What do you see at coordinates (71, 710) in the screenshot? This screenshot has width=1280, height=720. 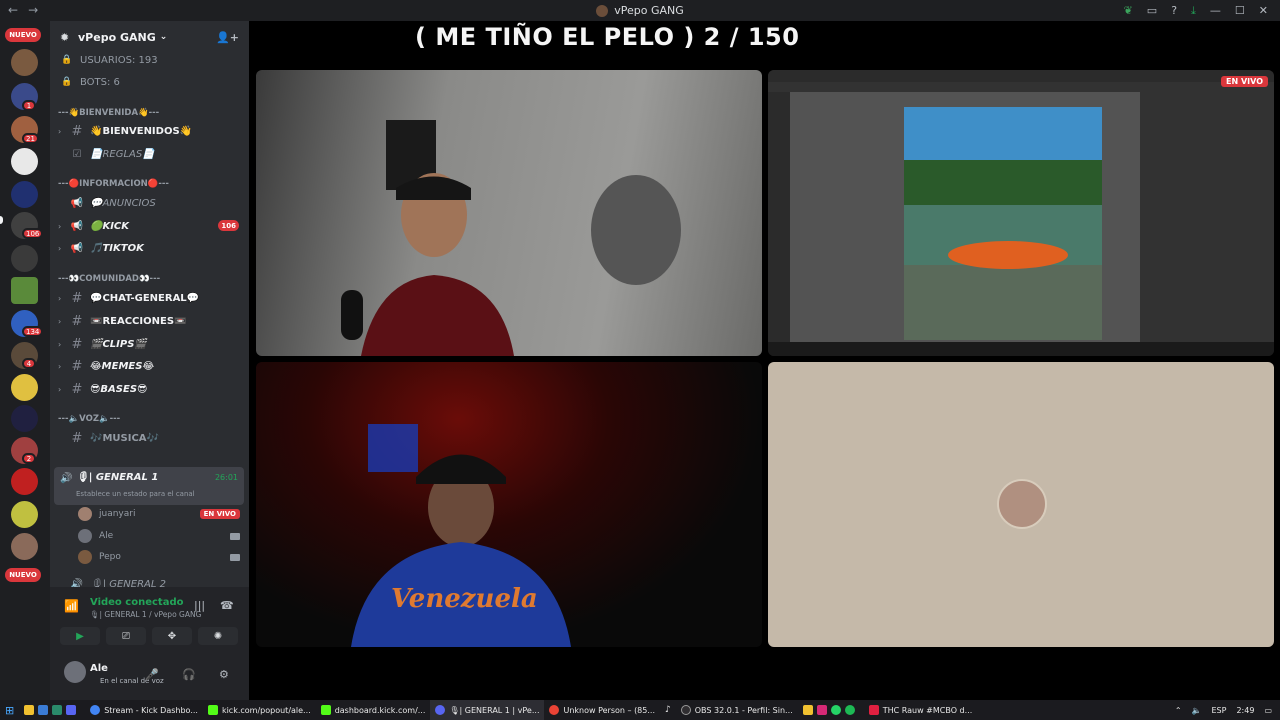 I see `app-icon` at bounding box center [71, 710].